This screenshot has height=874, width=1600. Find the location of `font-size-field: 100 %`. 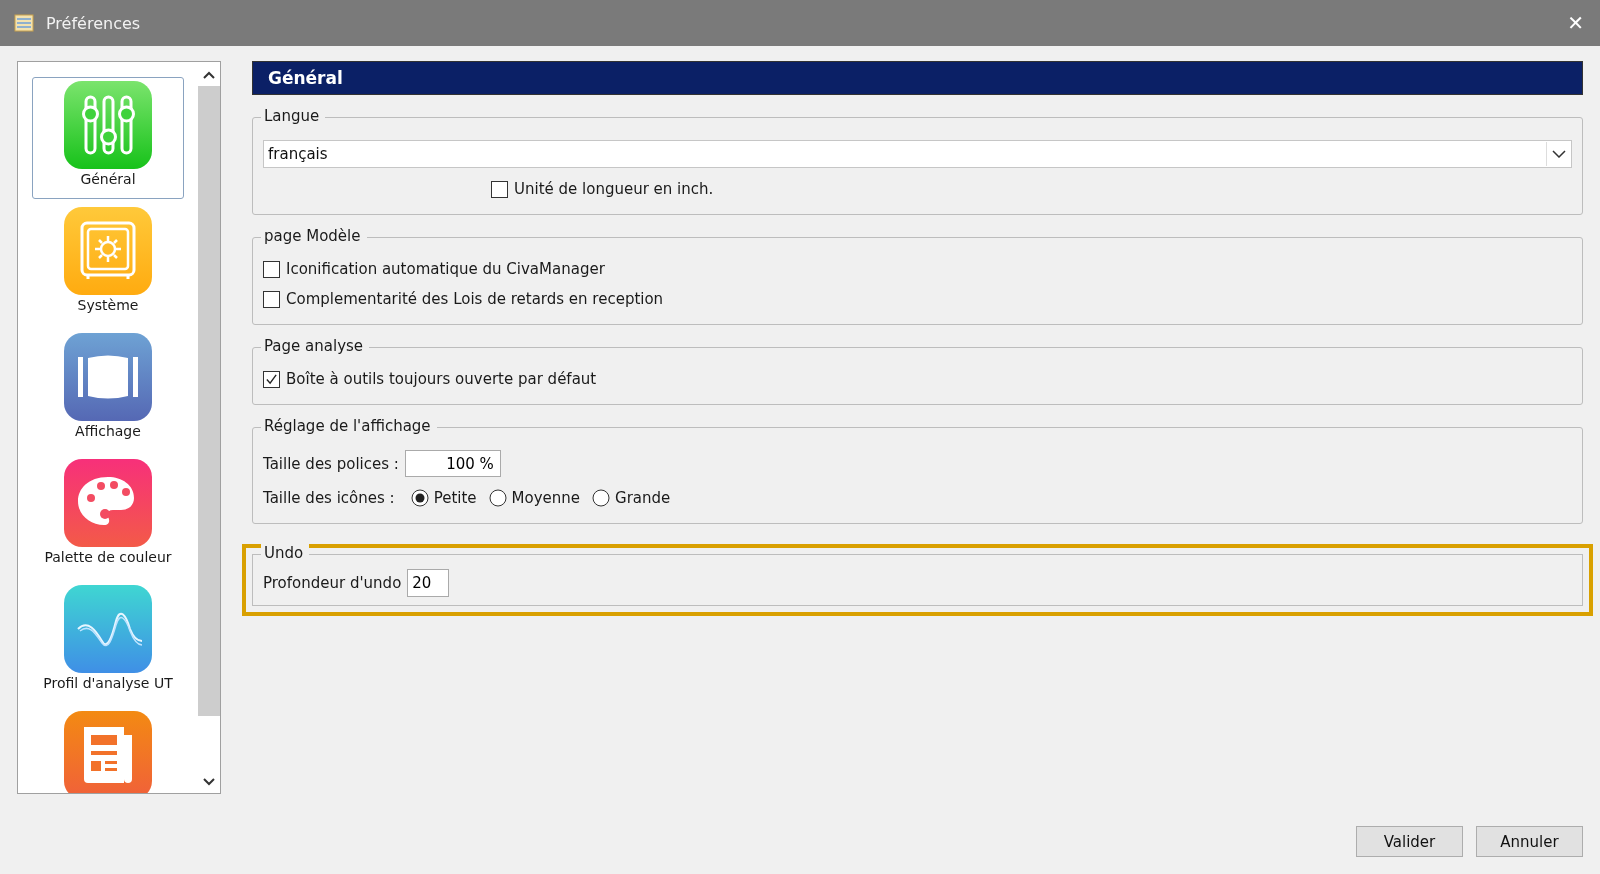

font-size-field: 100 % is located at coordinates (452, 463).